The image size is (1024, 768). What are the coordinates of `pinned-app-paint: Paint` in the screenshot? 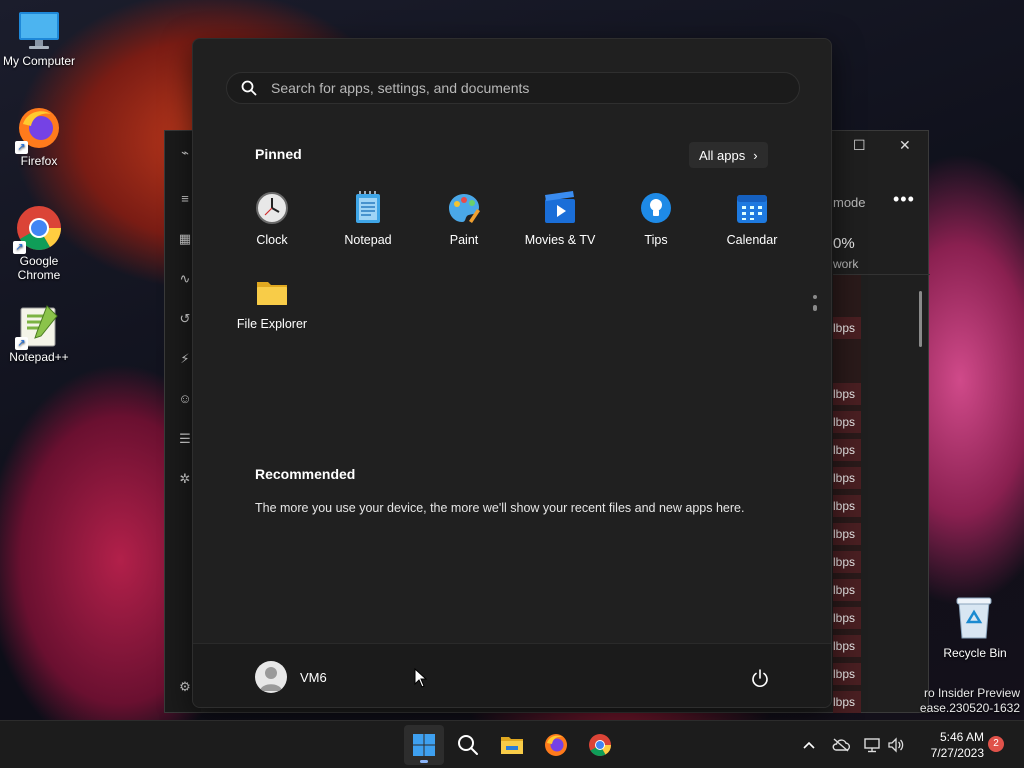 It's located at (464, 219).